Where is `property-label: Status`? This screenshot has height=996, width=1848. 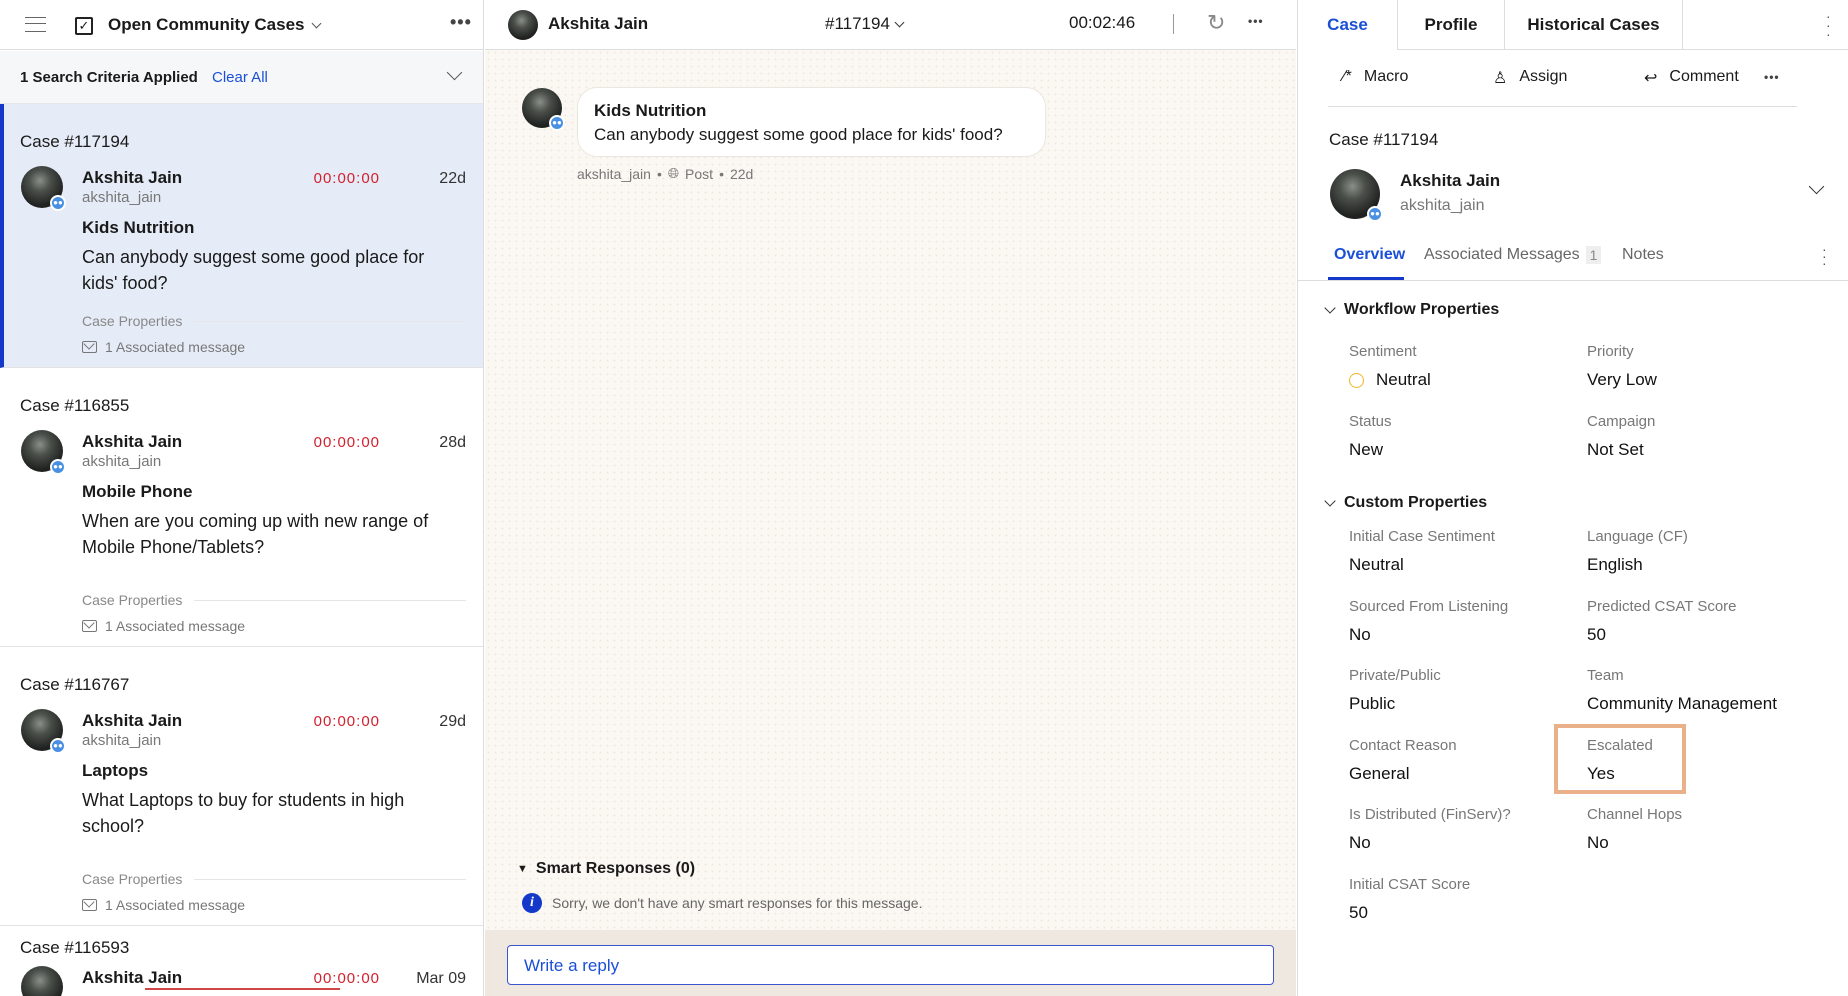 property-label: Status is located at coordinates (1370, 421).